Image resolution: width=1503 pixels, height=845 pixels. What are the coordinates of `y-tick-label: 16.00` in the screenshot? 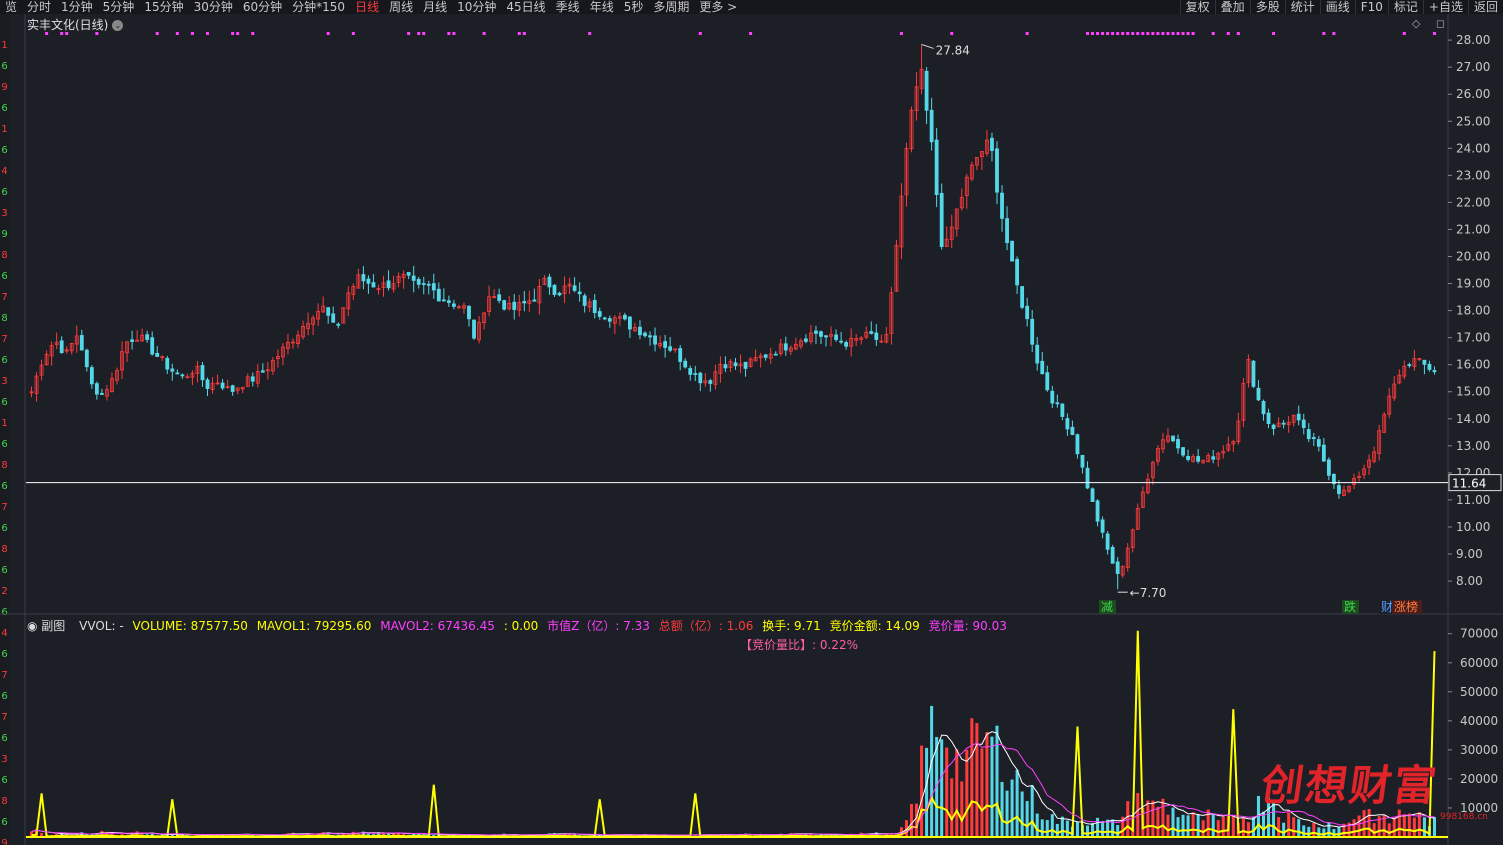 It's located at (1473, 365).